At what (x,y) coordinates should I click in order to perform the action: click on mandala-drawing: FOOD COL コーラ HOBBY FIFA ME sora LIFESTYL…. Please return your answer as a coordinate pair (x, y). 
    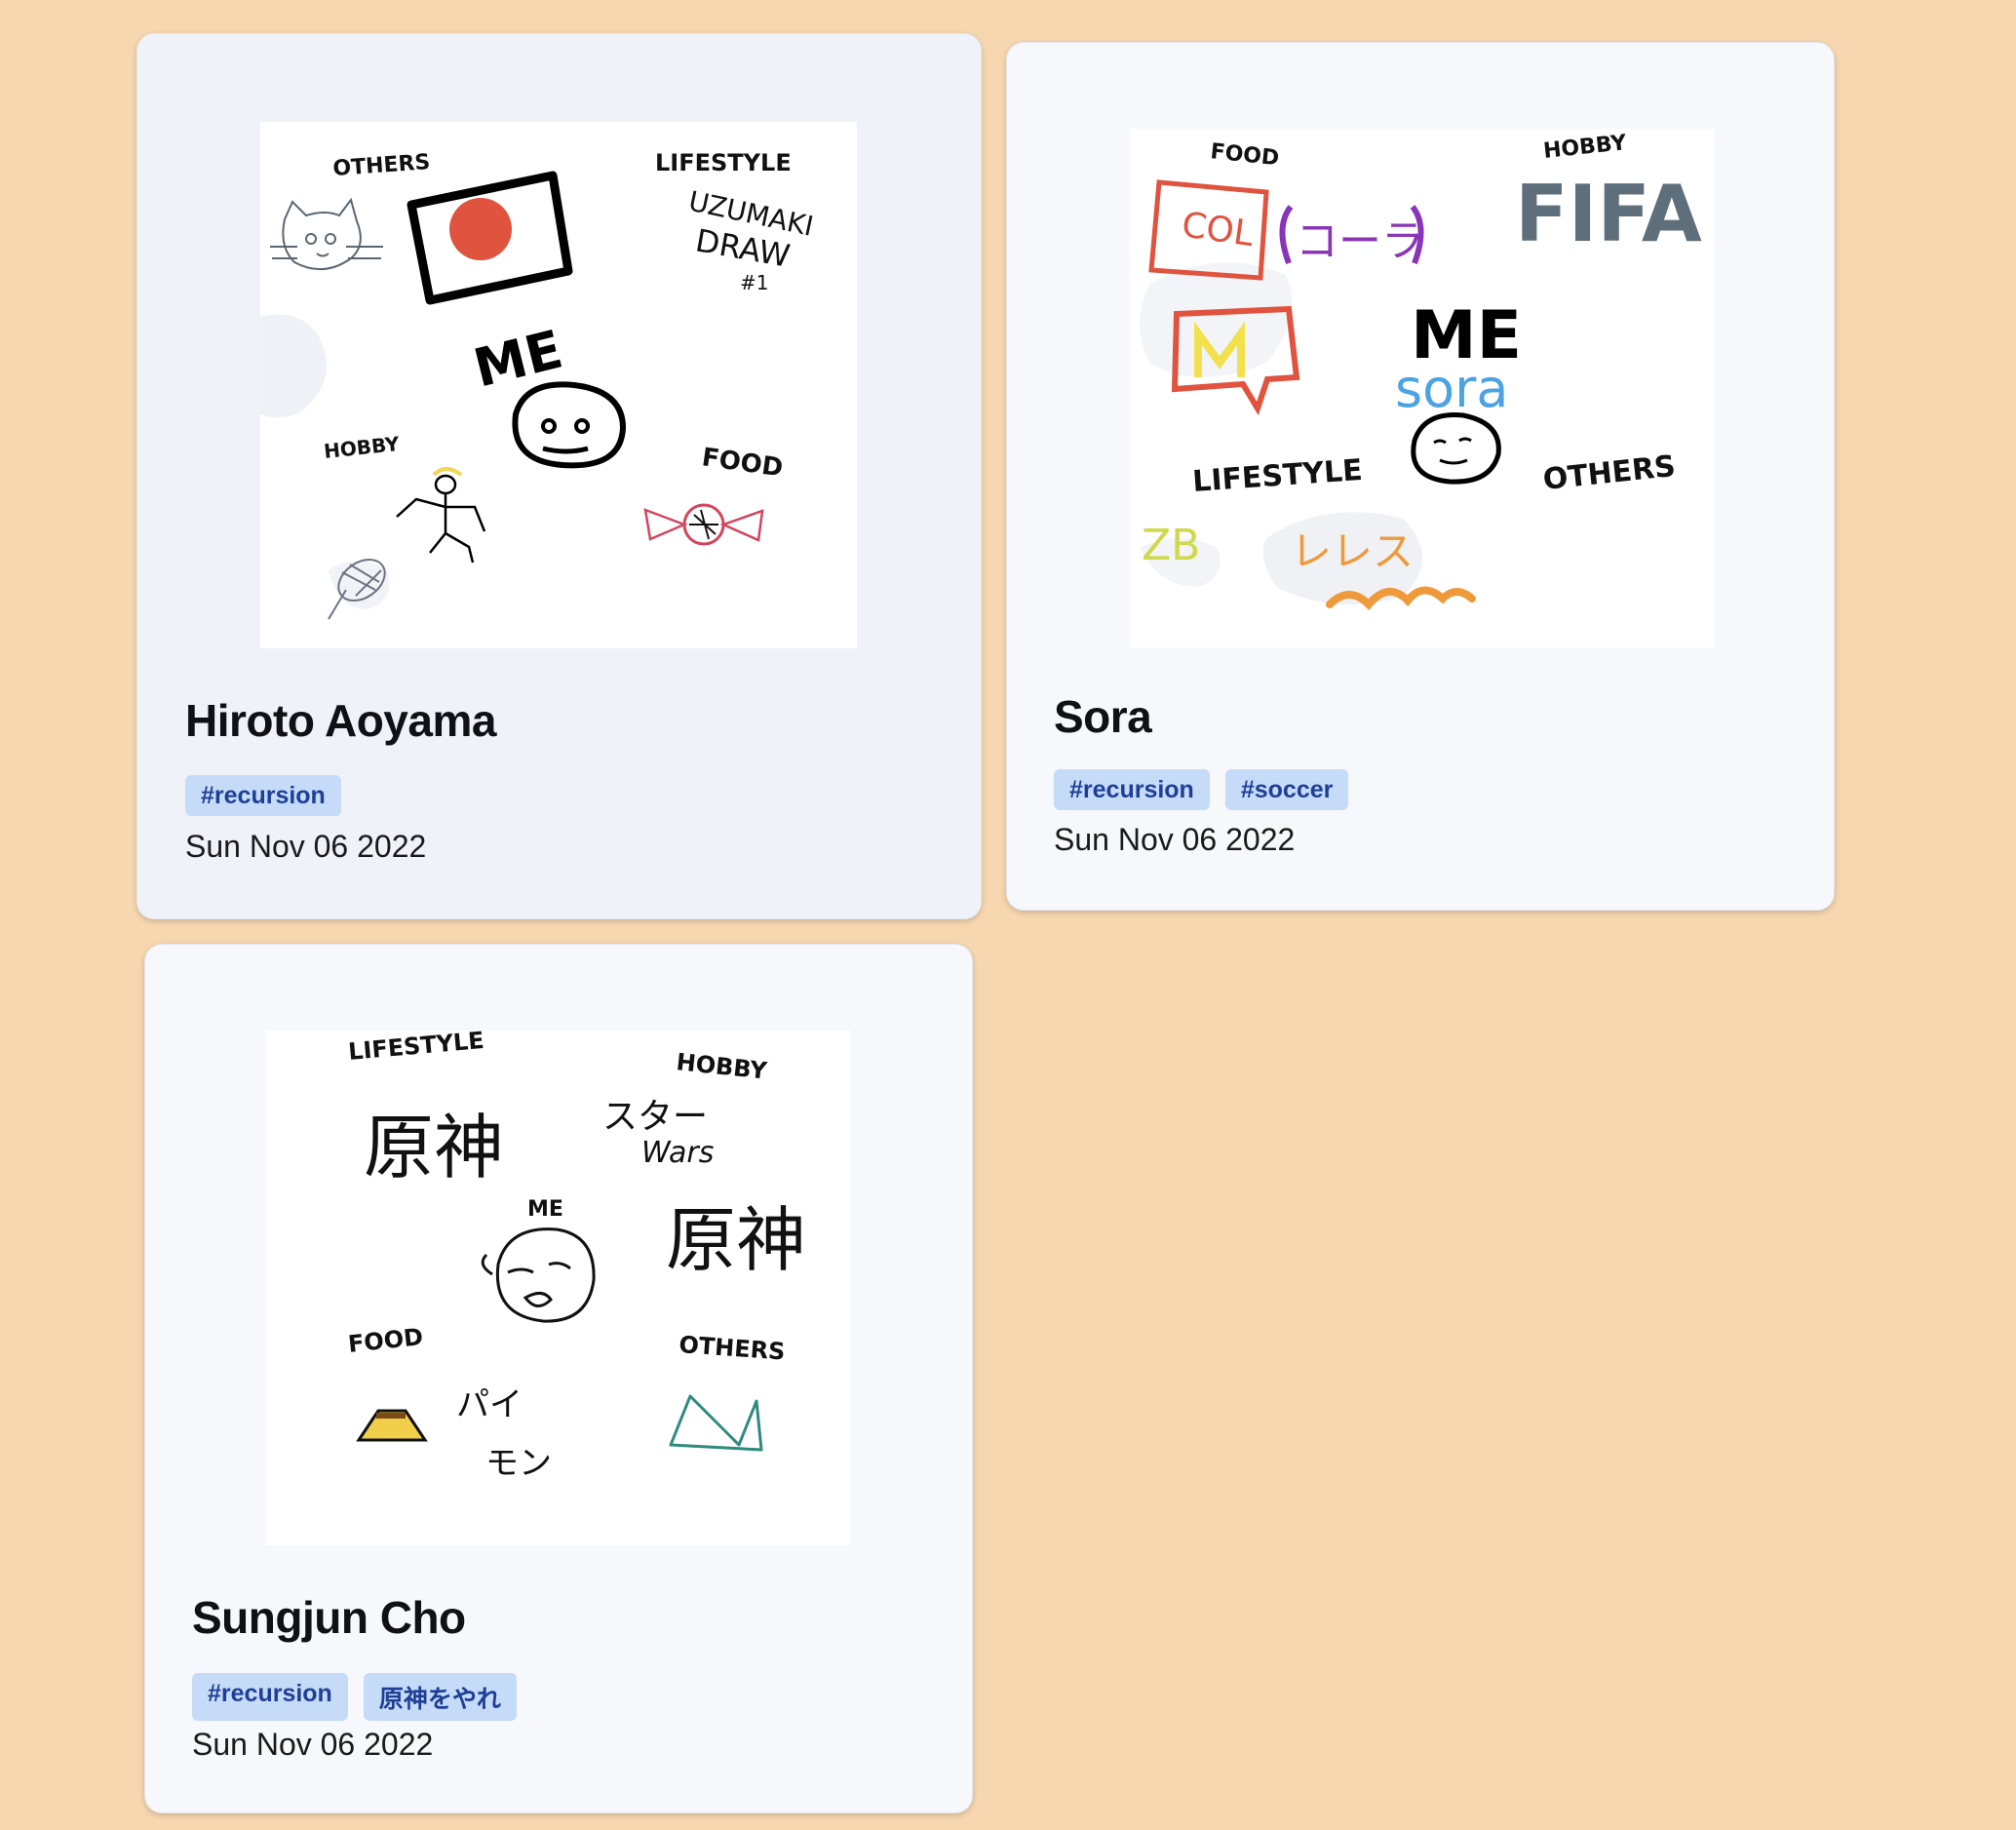
    Looking at the image, I should click on (1422, 388).